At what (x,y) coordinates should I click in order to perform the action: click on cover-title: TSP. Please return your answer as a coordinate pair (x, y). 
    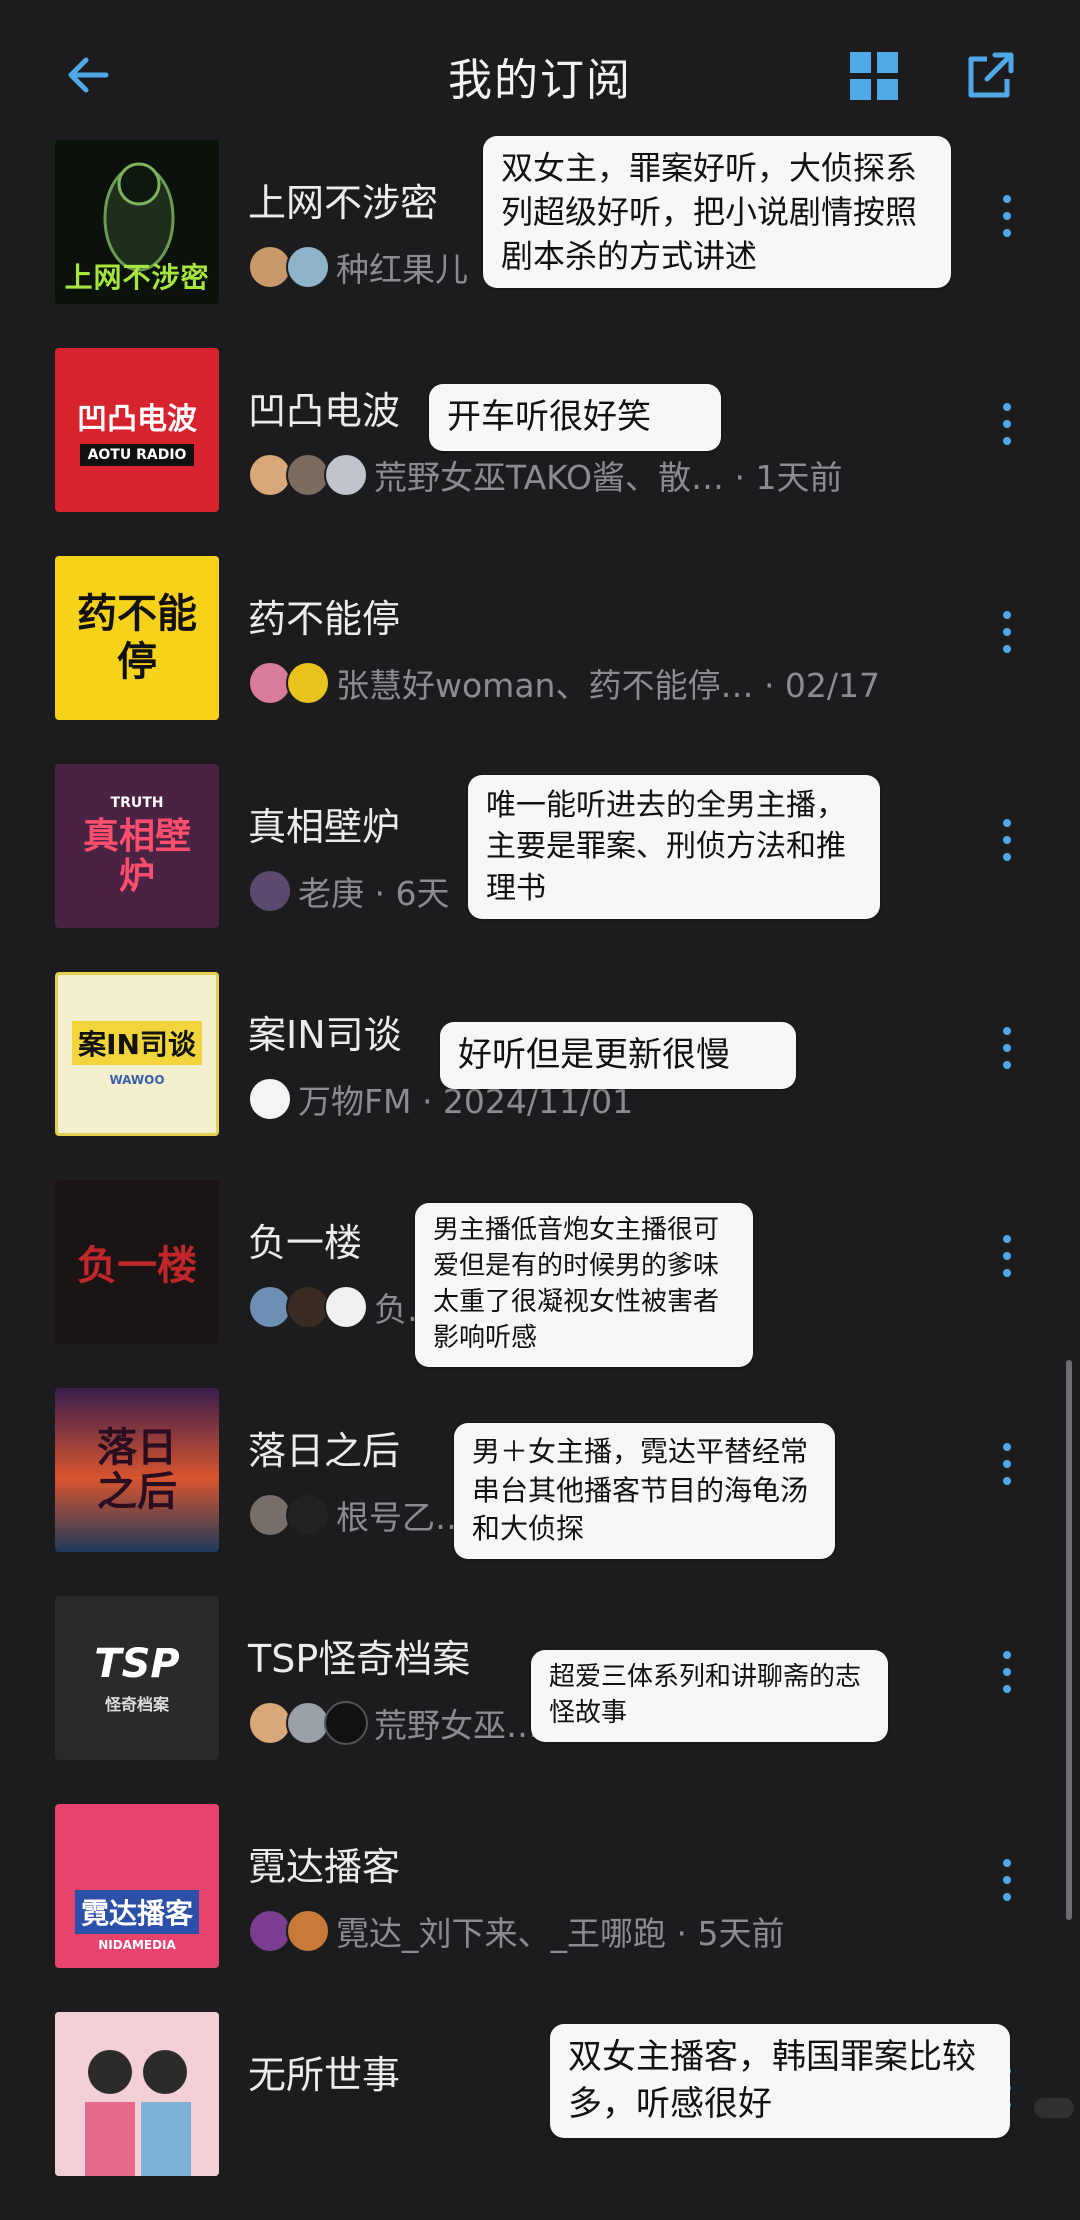
    Looking at the image, I should click on (137, 1664).